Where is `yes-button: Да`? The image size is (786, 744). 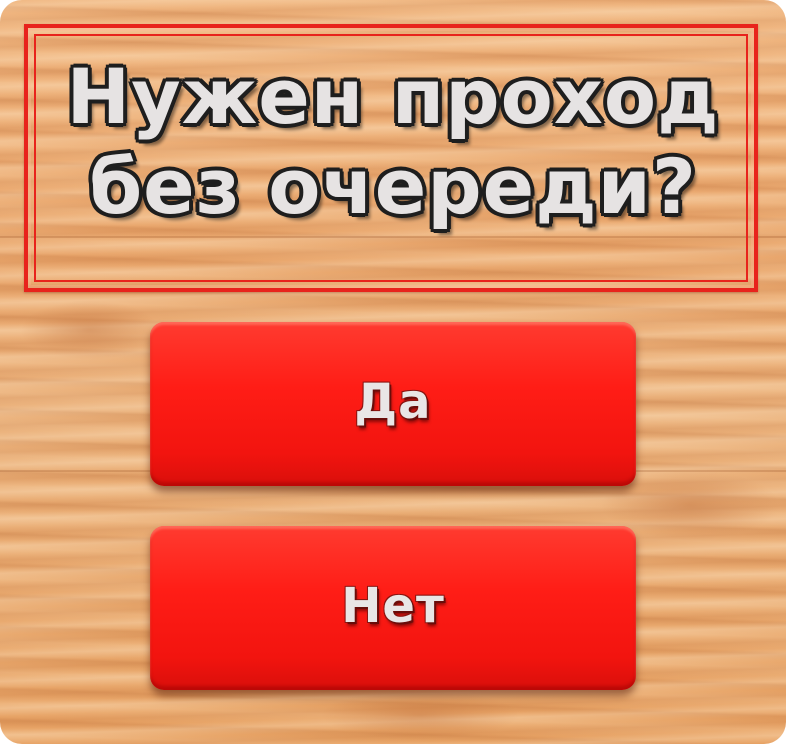
yes-button: Да is located at coordinates (393, 404).